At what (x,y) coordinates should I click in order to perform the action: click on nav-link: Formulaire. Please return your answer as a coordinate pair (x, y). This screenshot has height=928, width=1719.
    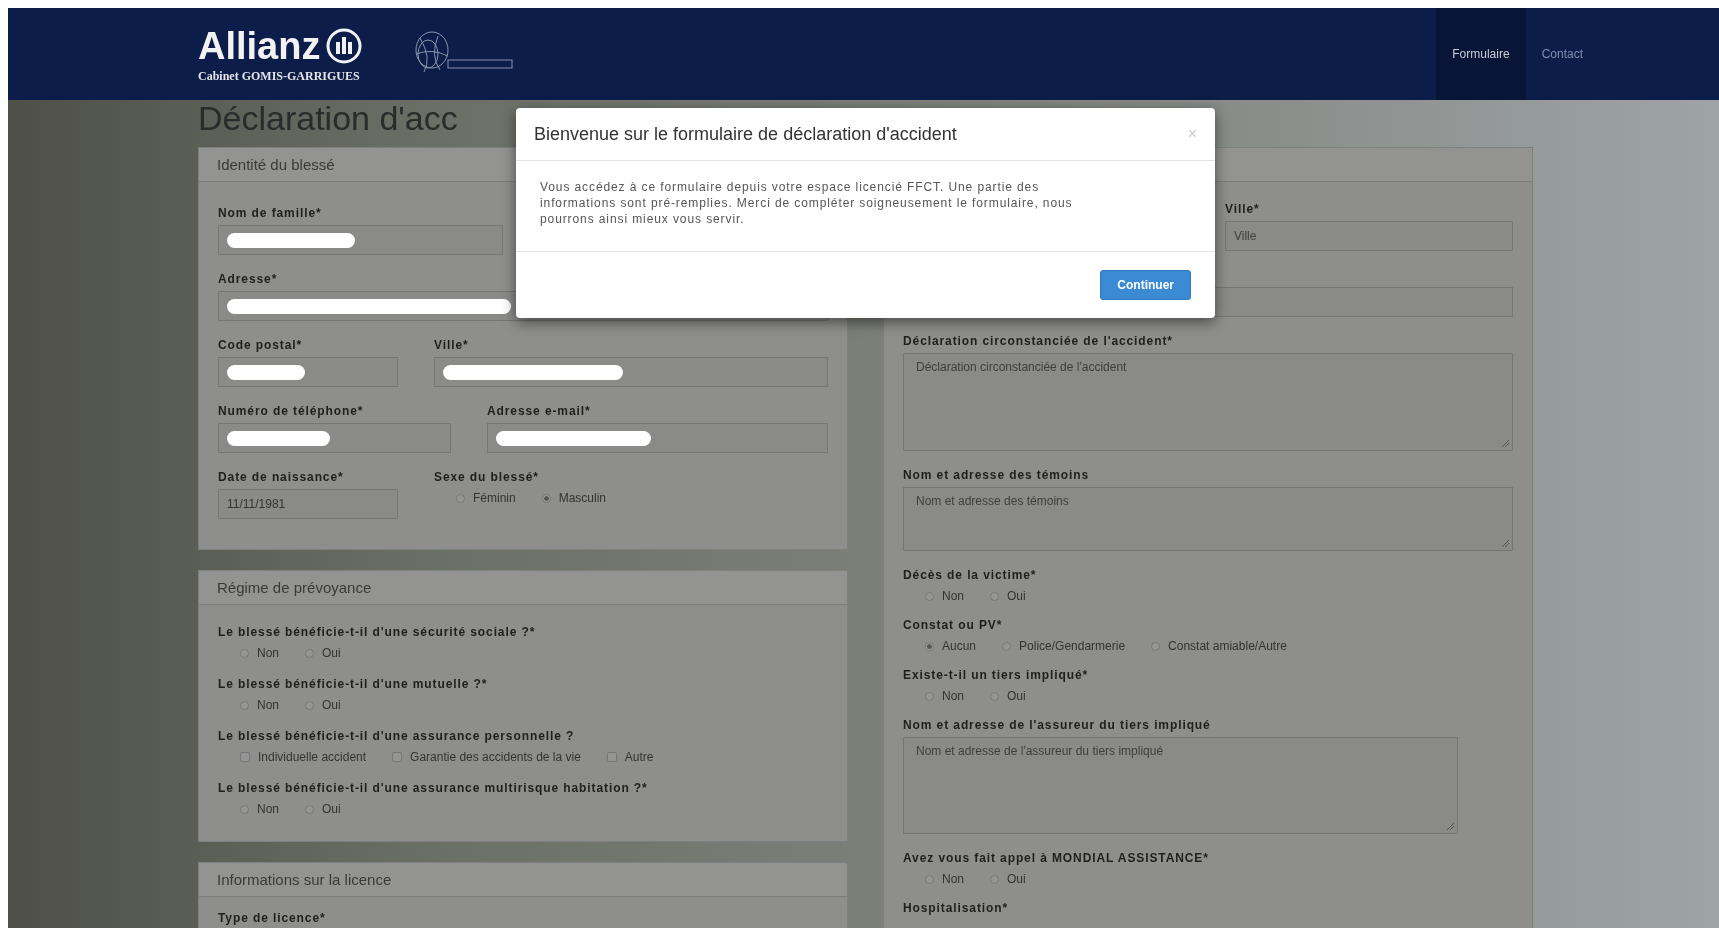
    Looking at the image, I should click on (1481, 54).